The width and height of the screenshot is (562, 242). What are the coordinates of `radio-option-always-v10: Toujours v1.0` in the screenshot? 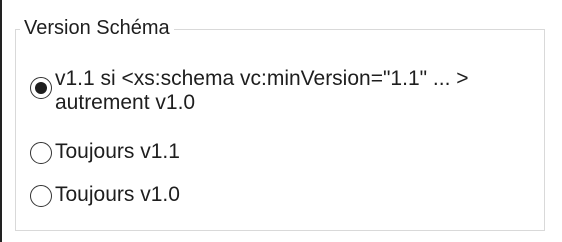 It's located at (105, 195).